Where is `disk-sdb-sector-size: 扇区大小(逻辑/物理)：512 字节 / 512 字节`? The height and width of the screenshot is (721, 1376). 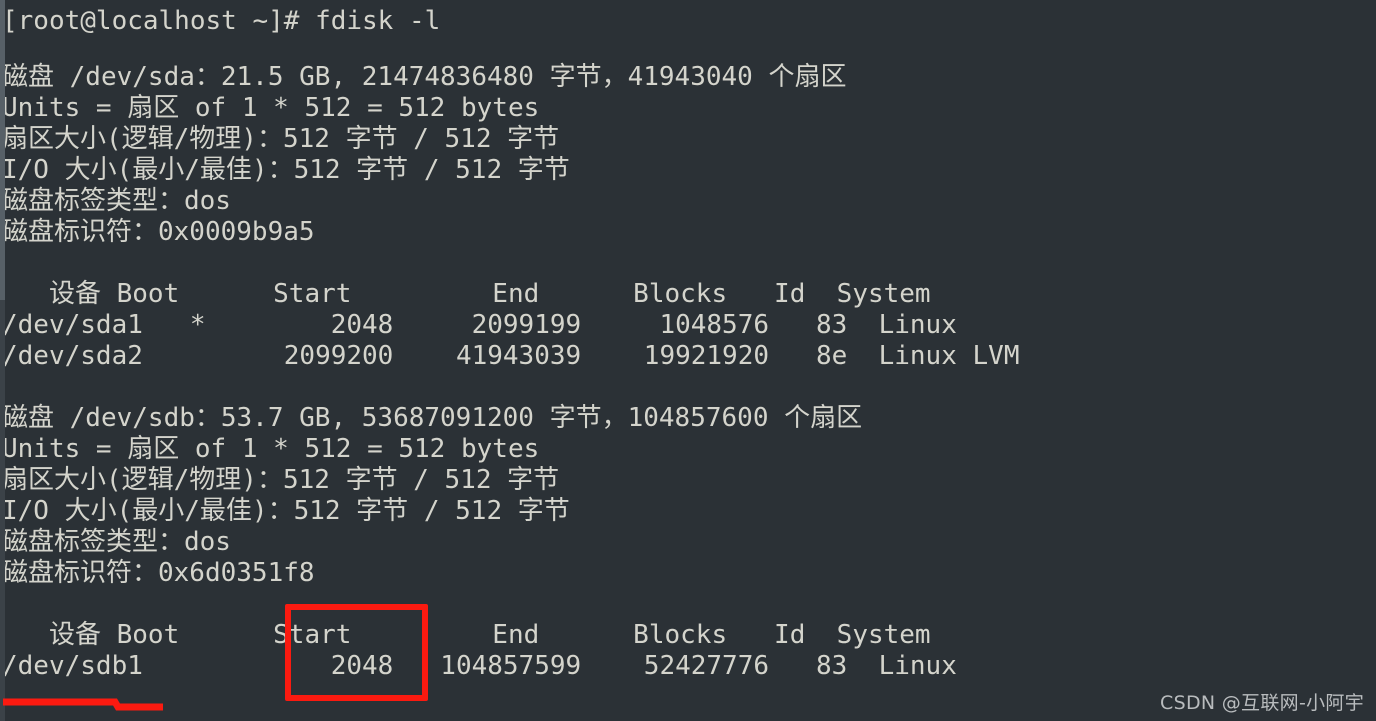 disk-sdb-sector-size: 扇区大小(逻辑/物理)：512 字节 / 512 字节 is located at coordinates (281, 480).